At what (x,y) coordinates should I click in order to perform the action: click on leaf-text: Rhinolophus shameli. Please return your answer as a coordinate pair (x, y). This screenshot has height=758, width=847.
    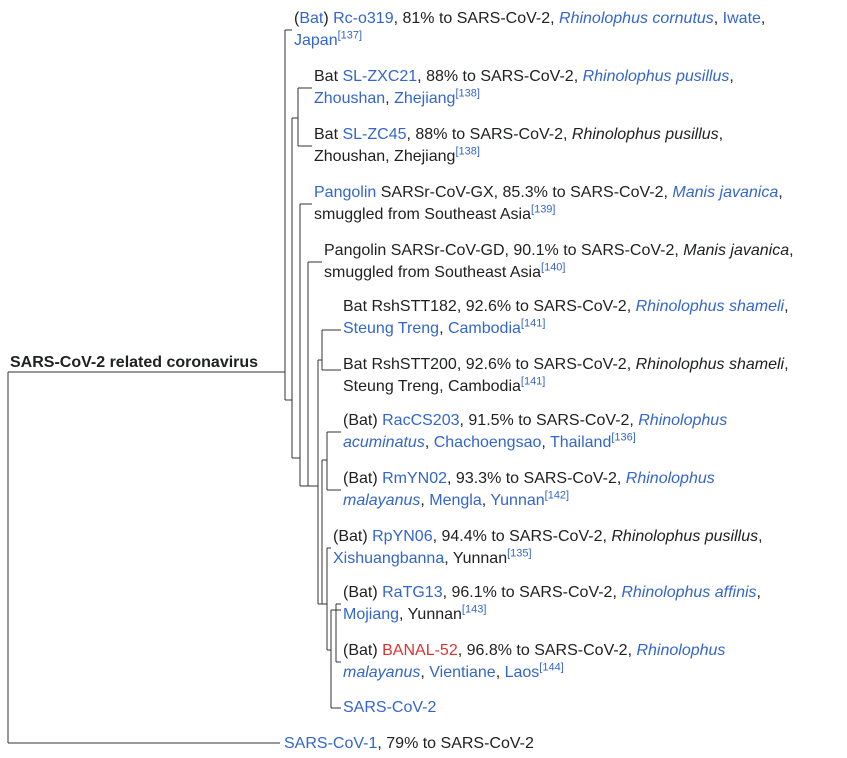
    Looking at the image, I should click on (710, 364).